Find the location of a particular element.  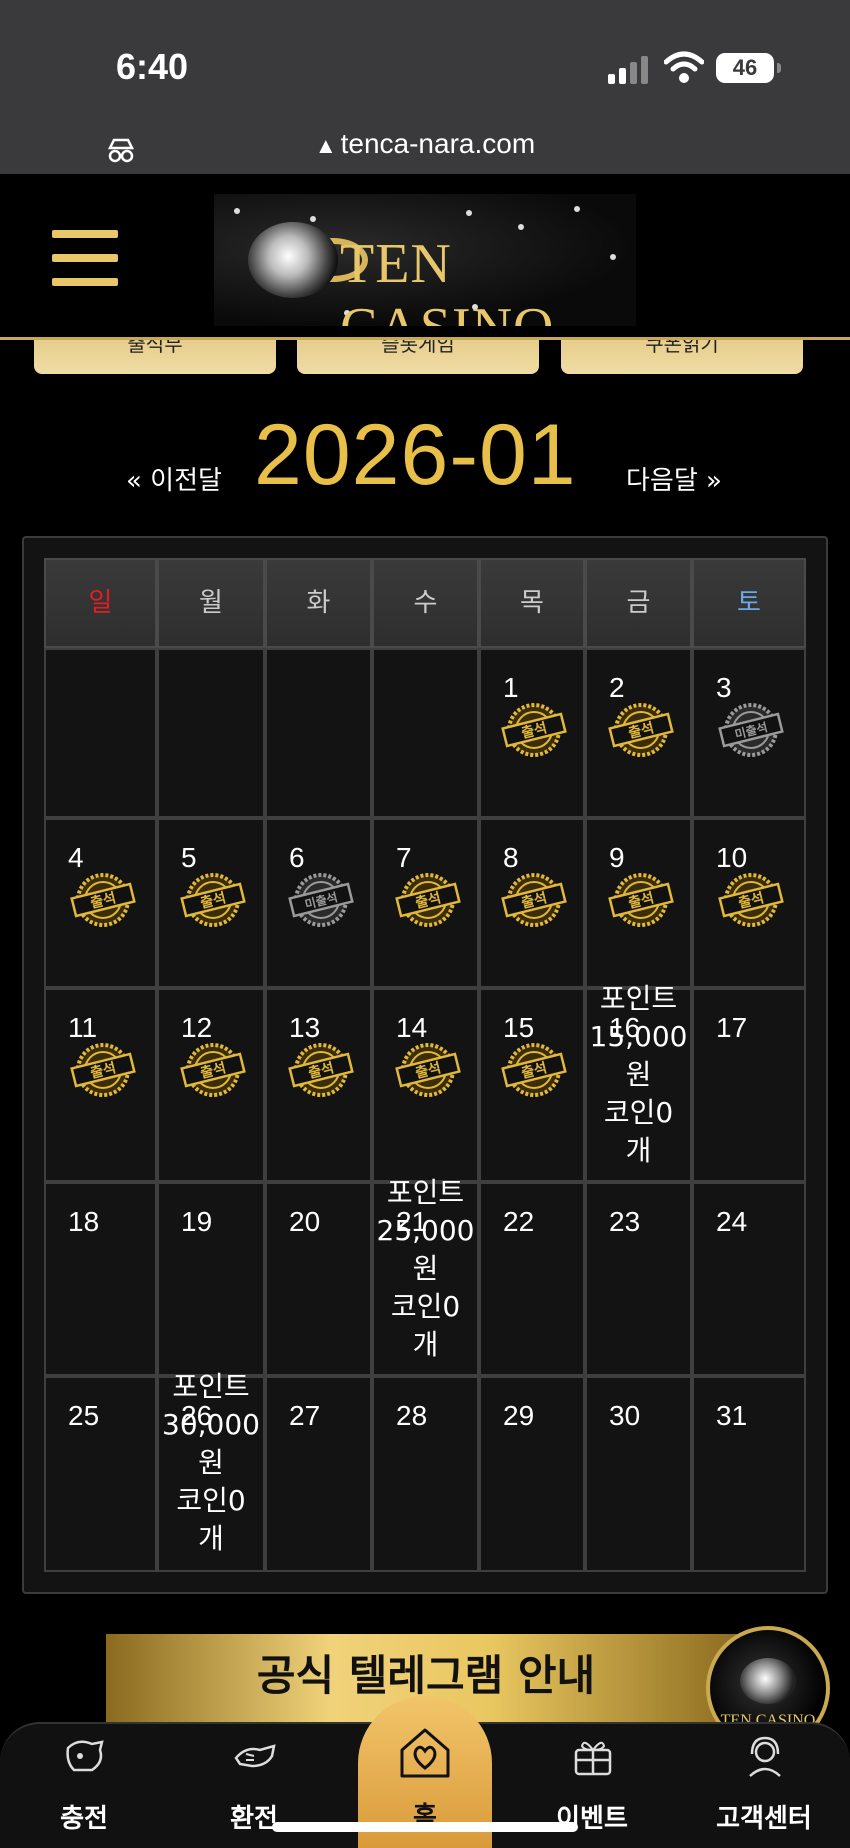

calendar-day-cell: 9 출석 is located at coordinates (638, 903).